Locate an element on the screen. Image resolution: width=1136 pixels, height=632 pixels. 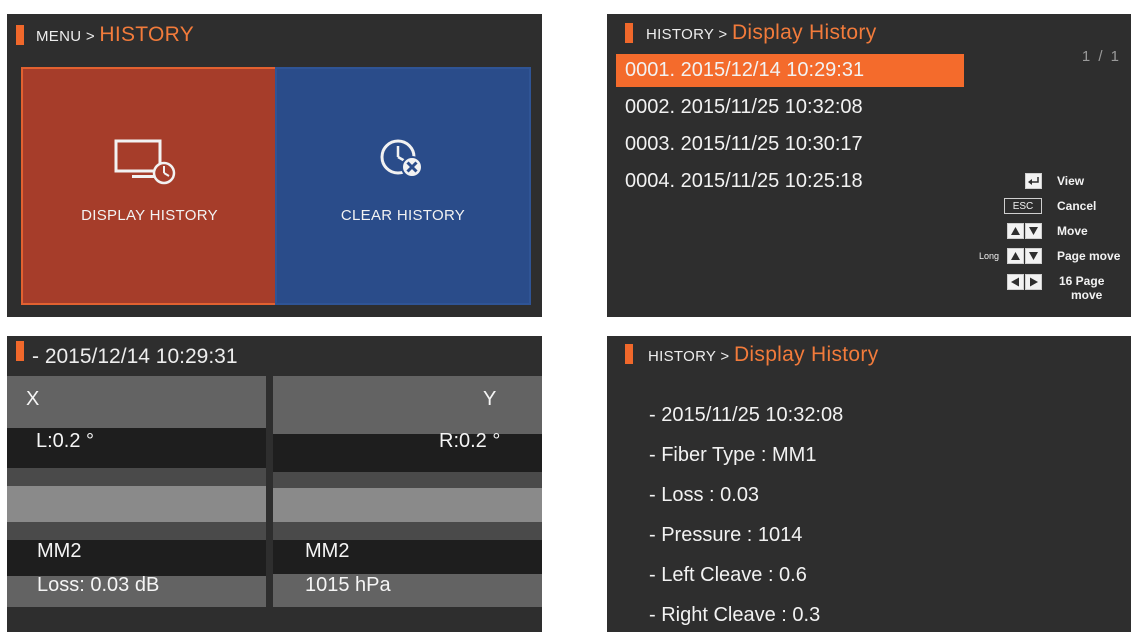
y-axis-label: Y is located at coordinates (490, 399).